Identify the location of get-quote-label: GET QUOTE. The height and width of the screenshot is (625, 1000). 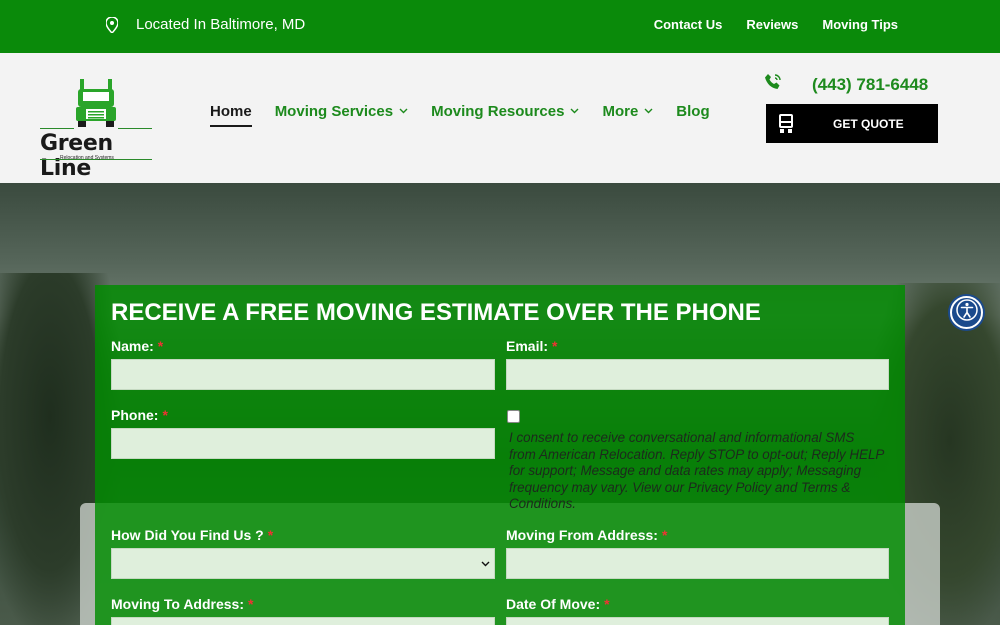
(868, 124).